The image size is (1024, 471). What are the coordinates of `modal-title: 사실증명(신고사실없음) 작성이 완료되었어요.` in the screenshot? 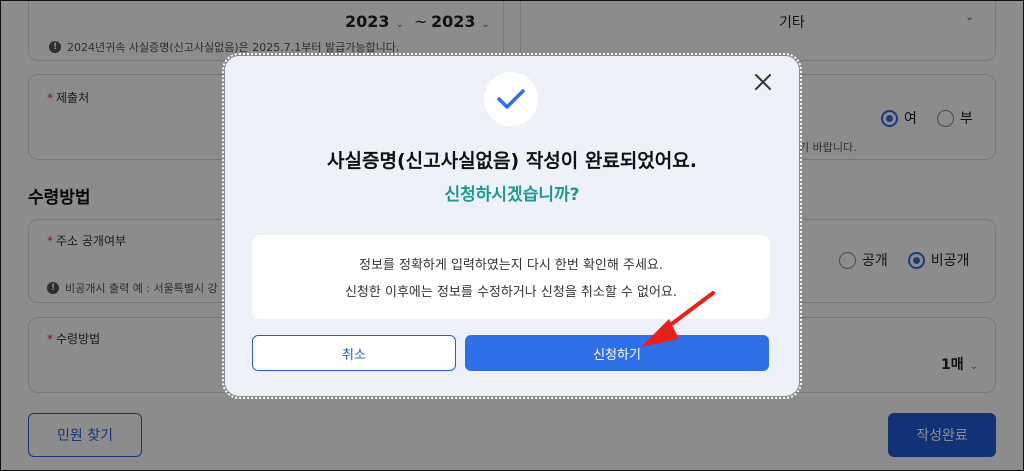 It's located at (512, 161).